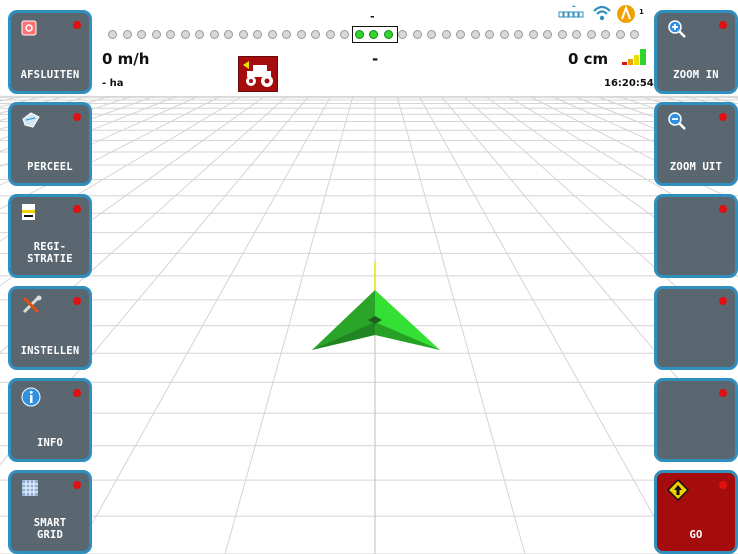 The height and width of the screenshot is (554, 738). I want to click on gps-sat-count: 1, so click(641, 12).